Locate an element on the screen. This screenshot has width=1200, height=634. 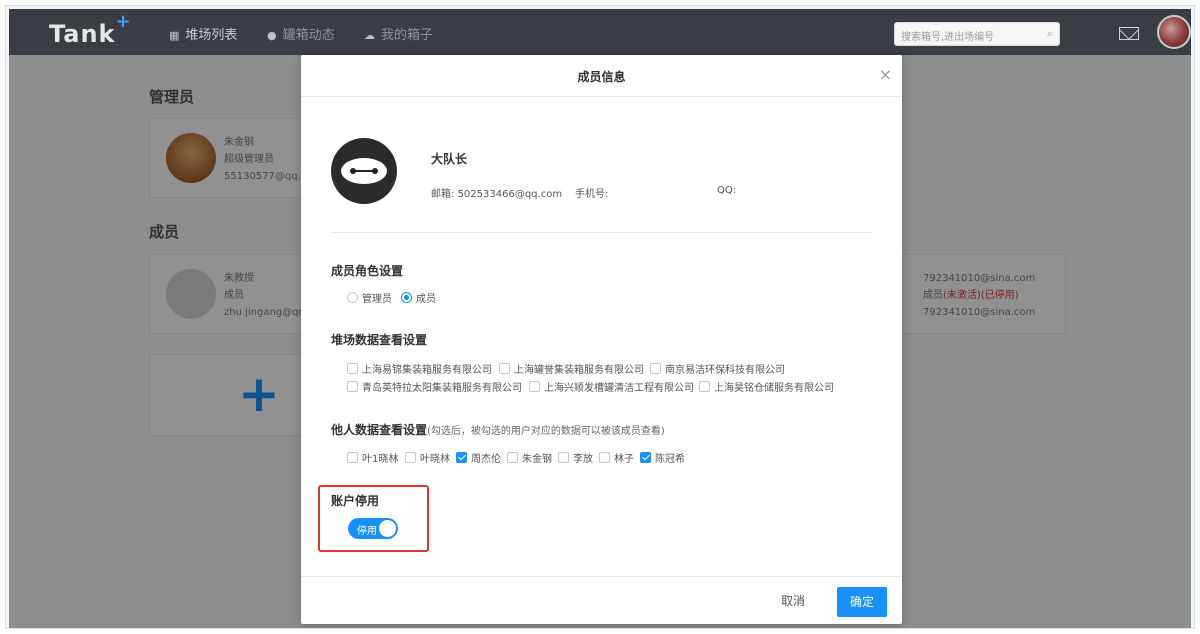
top-nav: Tank+ ▦ 堆场列表 ● 罐箱动态 ☁ 我的箱子 搜索箱号,进出场编号 ⌕ is located at coordinates (600, 32).